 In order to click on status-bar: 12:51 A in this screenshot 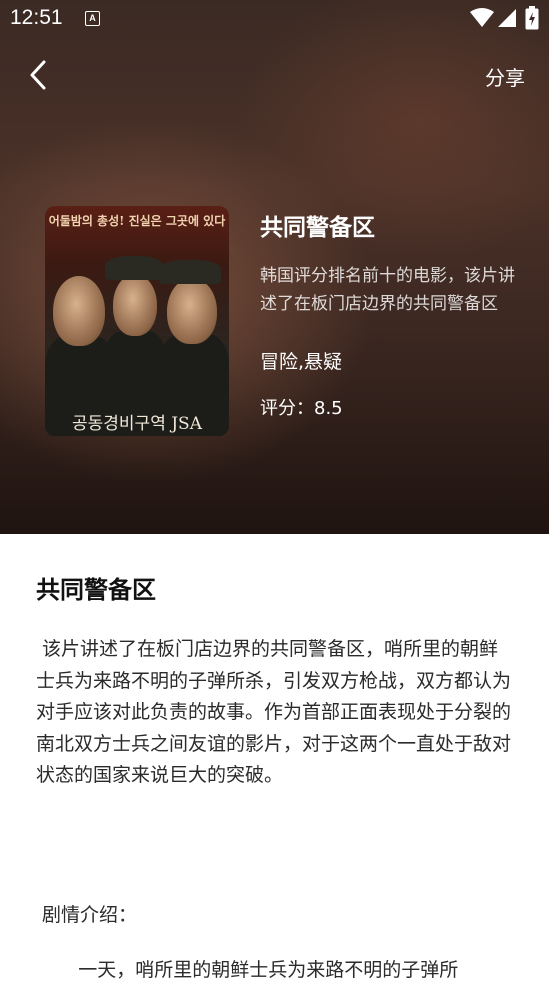, I will do `click(274, 18)`.